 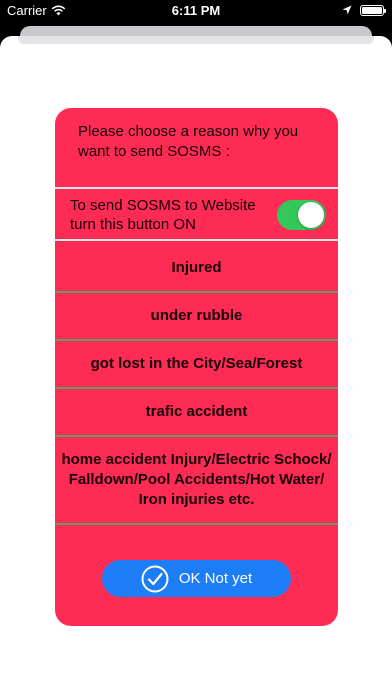 I want to click on sheet-edge, so click(x=196, y=40).